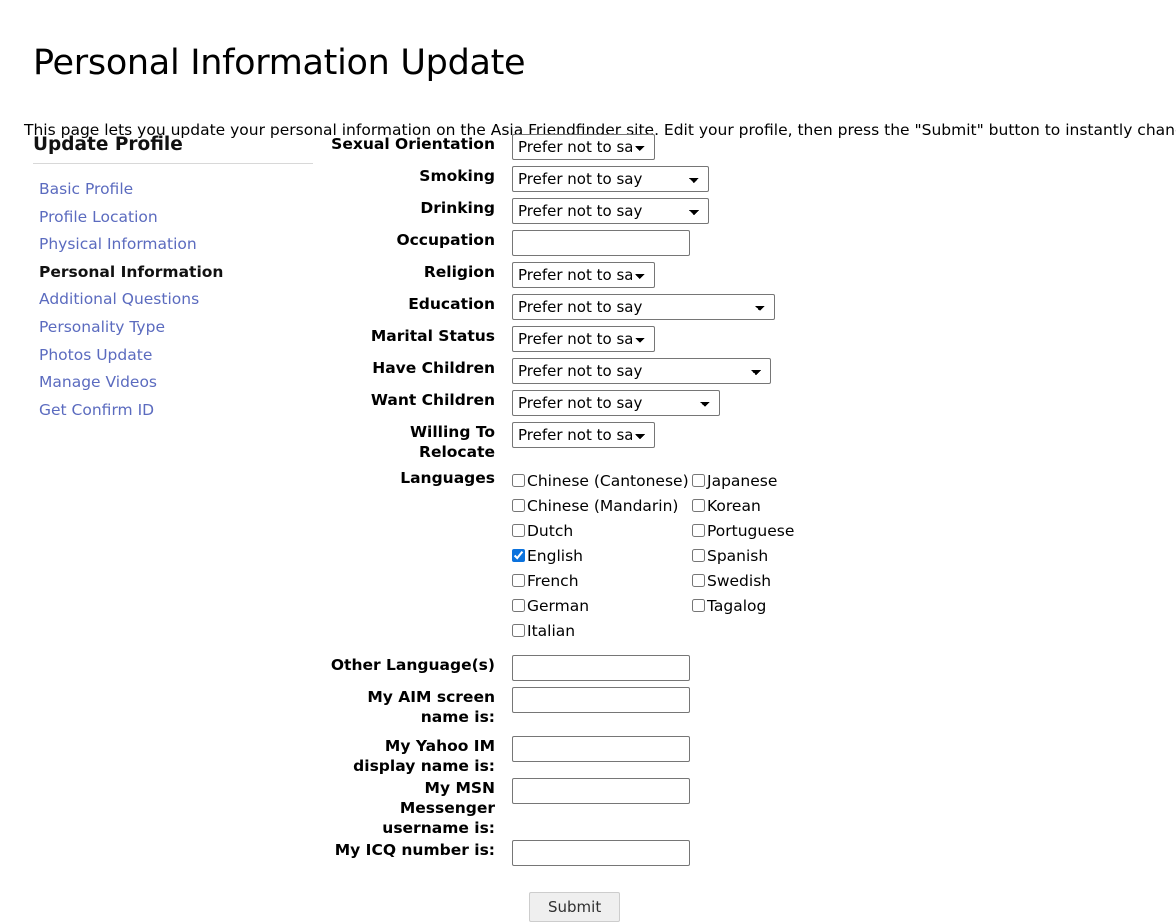 The width and height of the screenshot is (1176, 922). What do you see at coordinates (518, 480) in the screenshot?
I see `checkbox-chinese-cantonese` at bounding box center [518, 480].